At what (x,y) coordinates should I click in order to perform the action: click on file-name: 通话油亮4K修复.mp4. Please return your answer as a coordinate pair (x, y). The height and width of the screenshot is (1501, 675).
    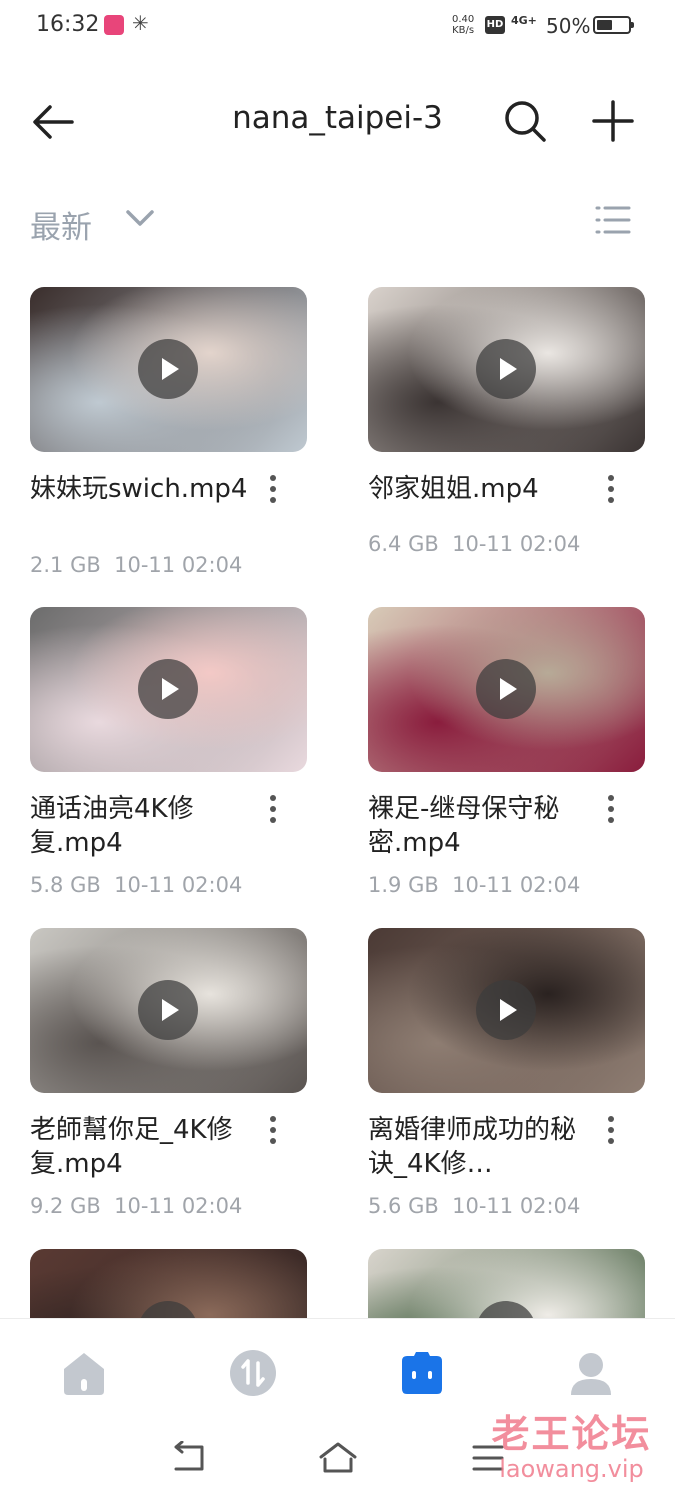
    Looking at the image, I should click on (112, 826).